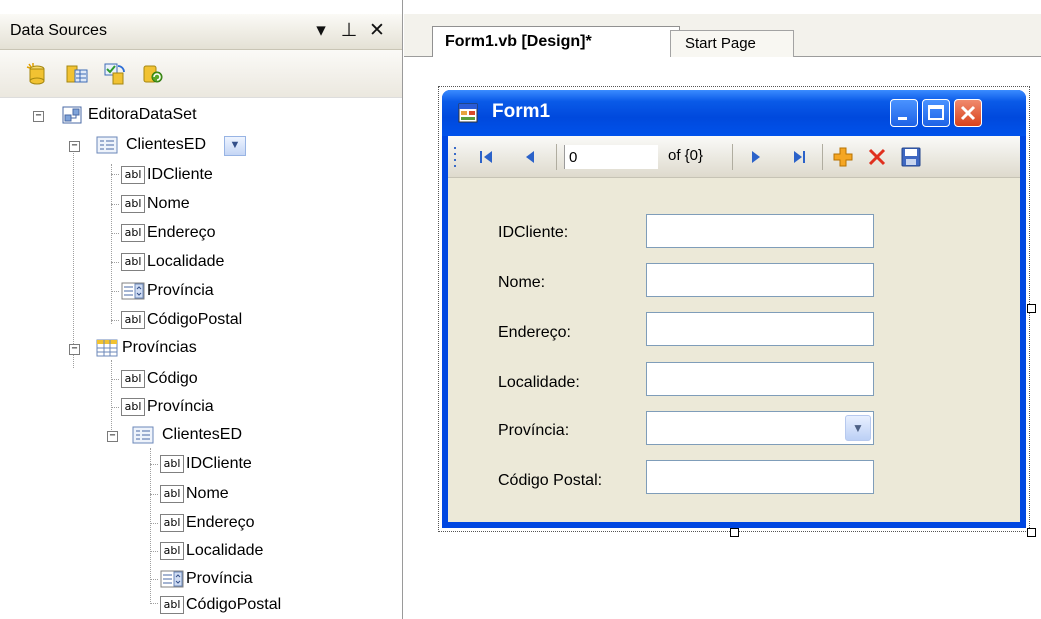 This screenshot has width=1041, height=619. Describe the element at coordinates (142, 114) in the screenshot. I see `tree-label-dataset: EditoraDataSet` at that location.